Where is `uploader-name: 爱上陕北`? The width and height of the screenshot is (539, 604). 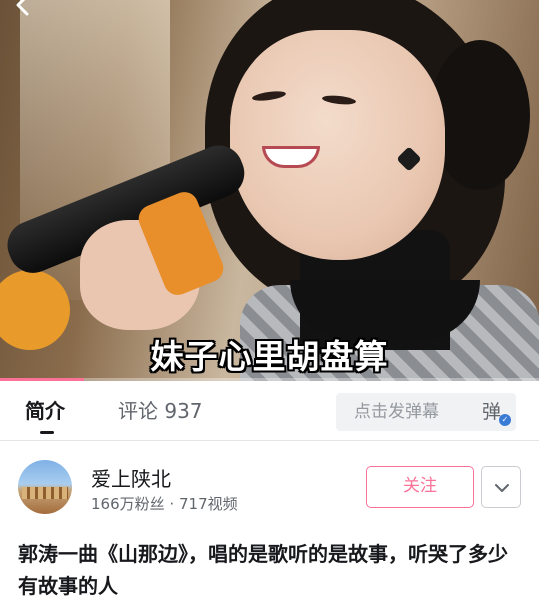
uploader-name: 爱上陕北 is located at coordinates (131, 477).